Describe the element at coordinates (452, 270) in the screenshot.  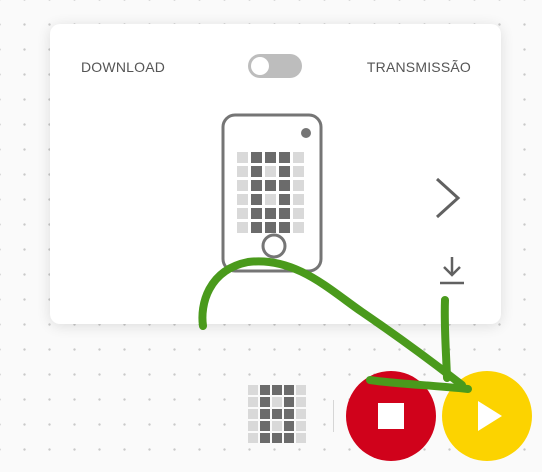
I see `download-icon` at that location.